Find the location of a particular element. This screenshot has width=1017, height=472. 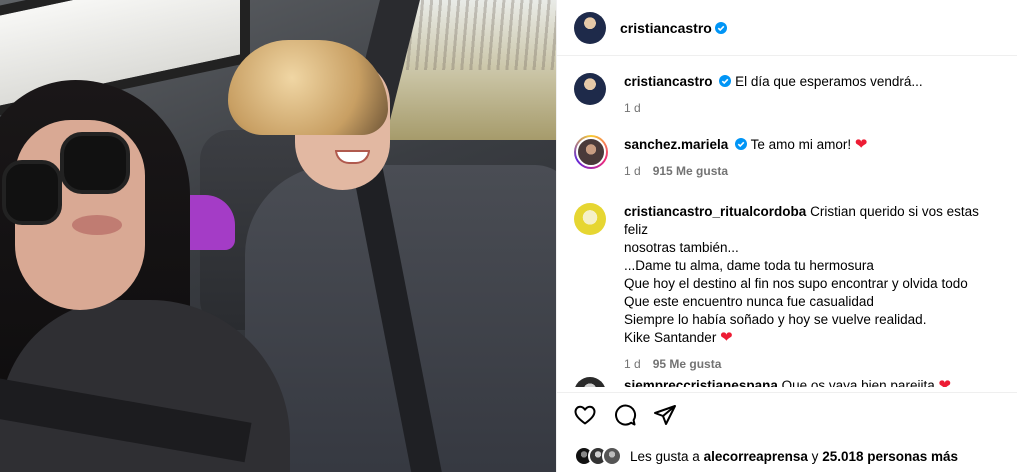

comment-username: sanchez.mariela is located at coordinates (676, 144).